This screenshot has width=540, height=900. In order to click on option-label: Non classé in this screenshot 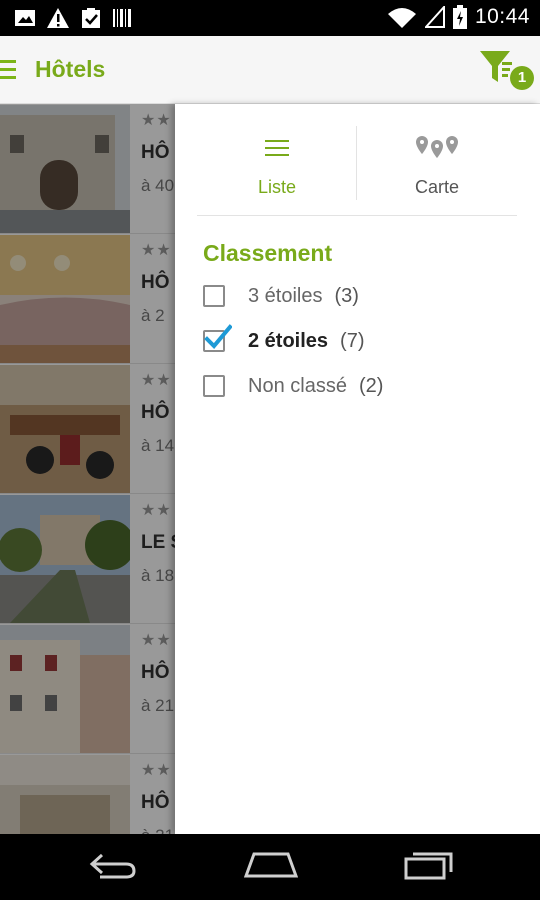, I will do `click(297, 385)`.